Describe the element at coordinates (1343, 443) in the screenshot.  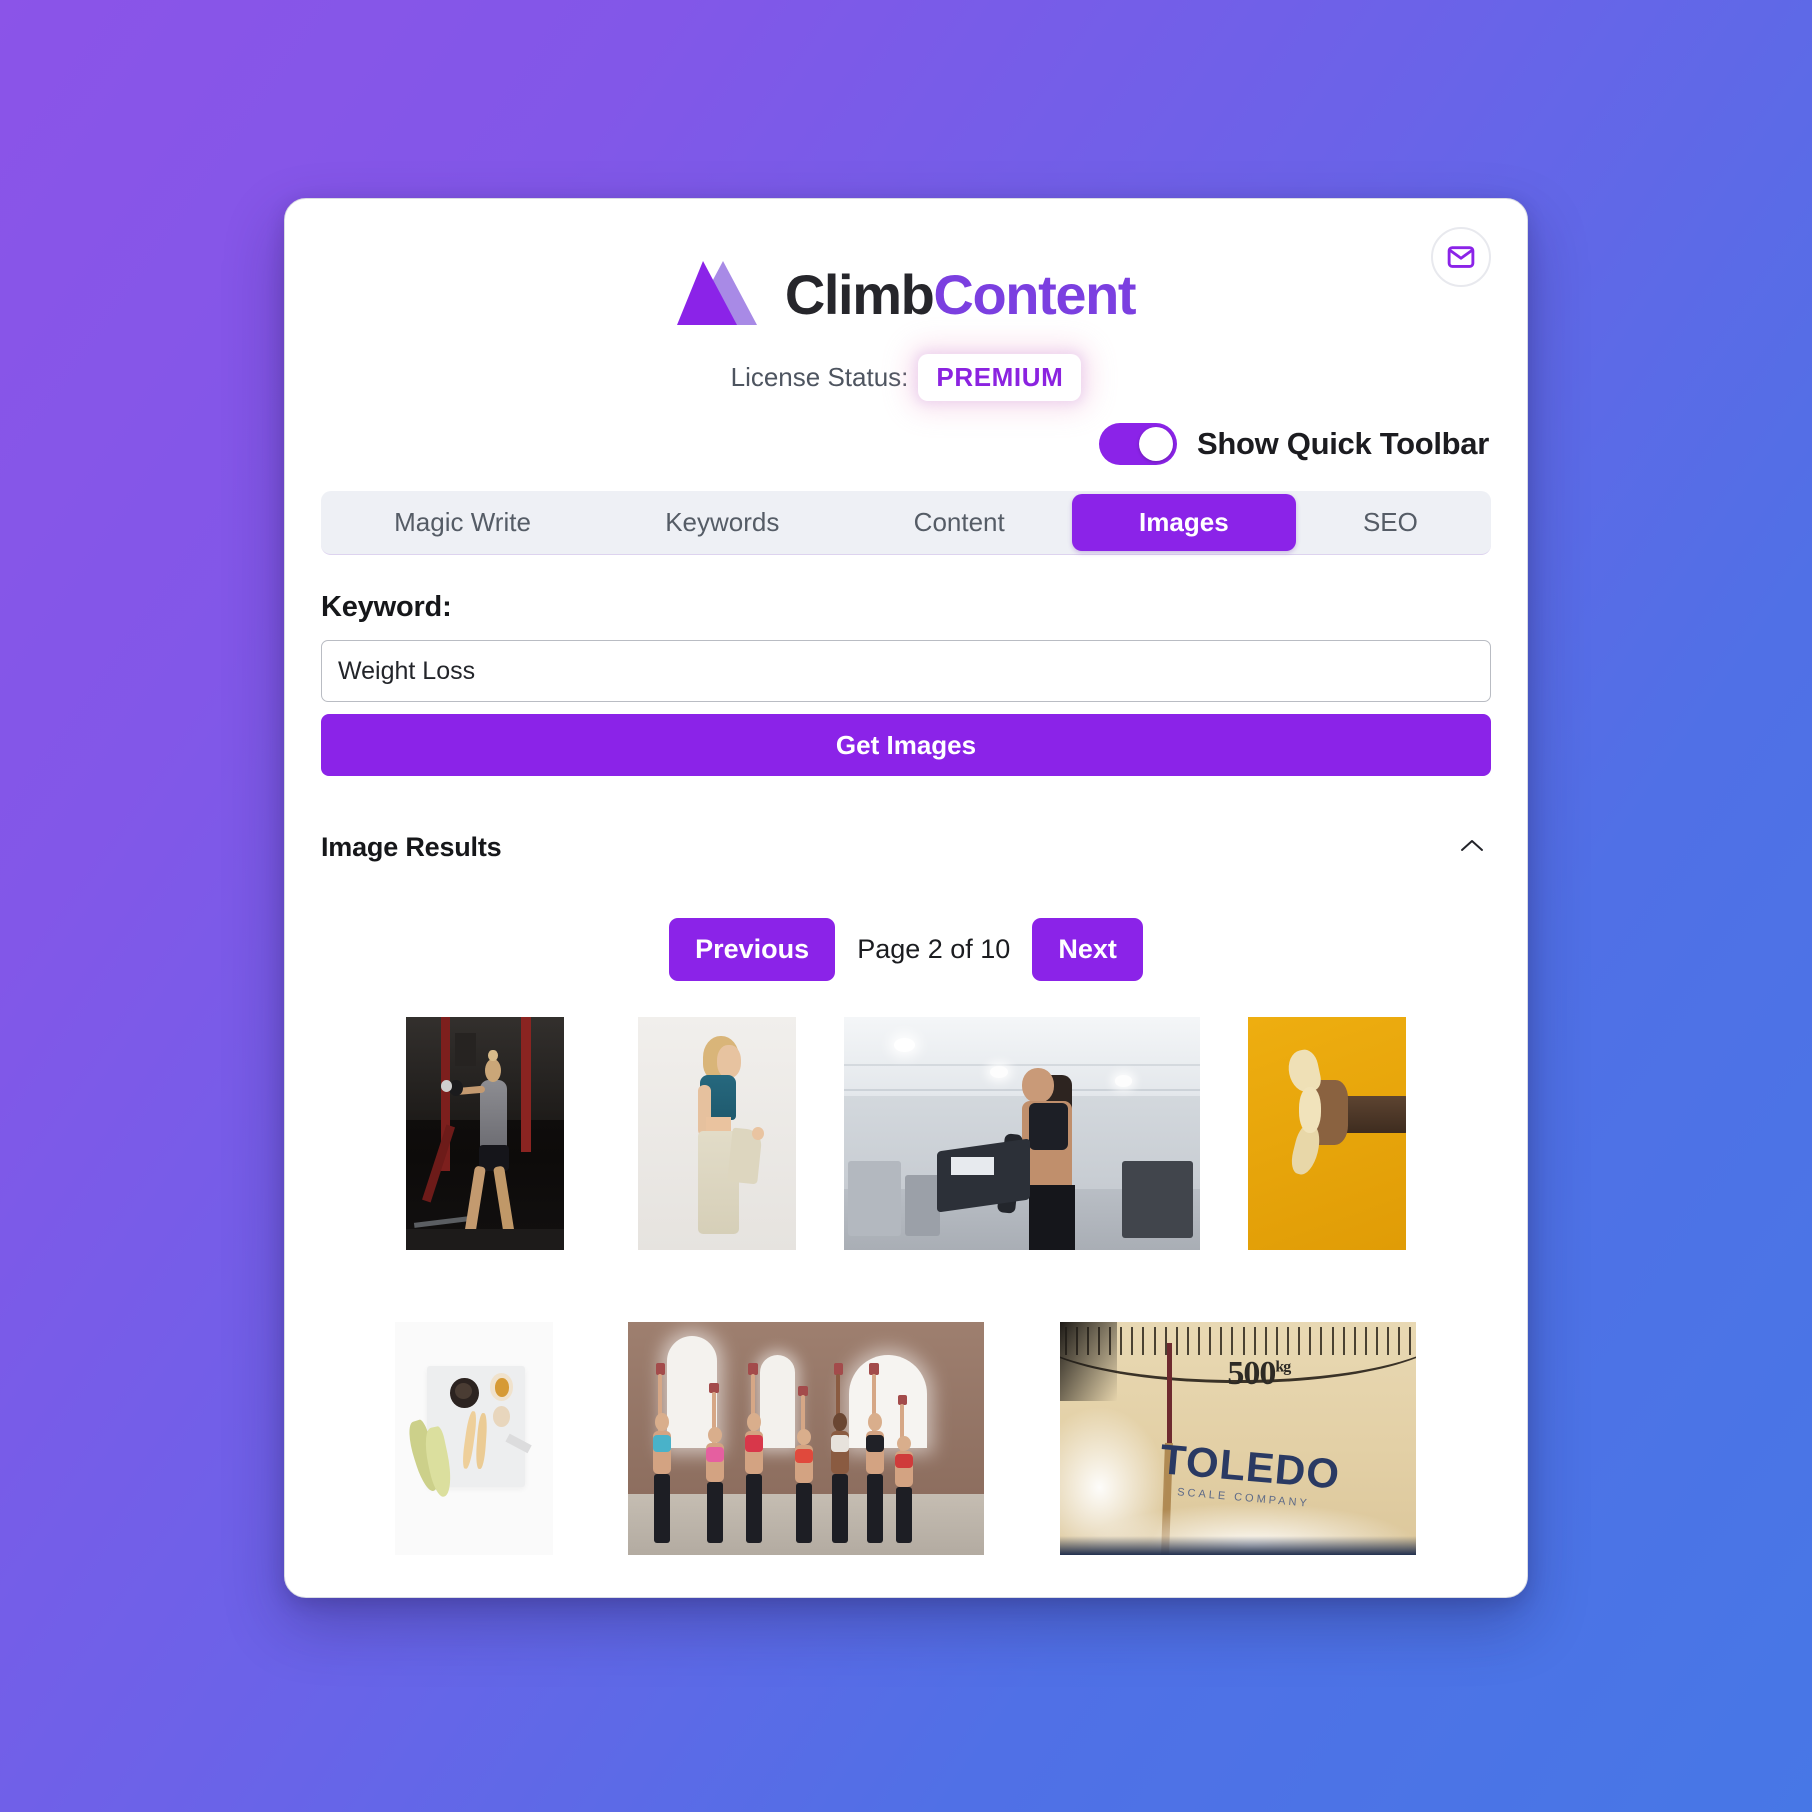
I see `show-quick-toolbar-label: Show Quick Toolbar` at that location.